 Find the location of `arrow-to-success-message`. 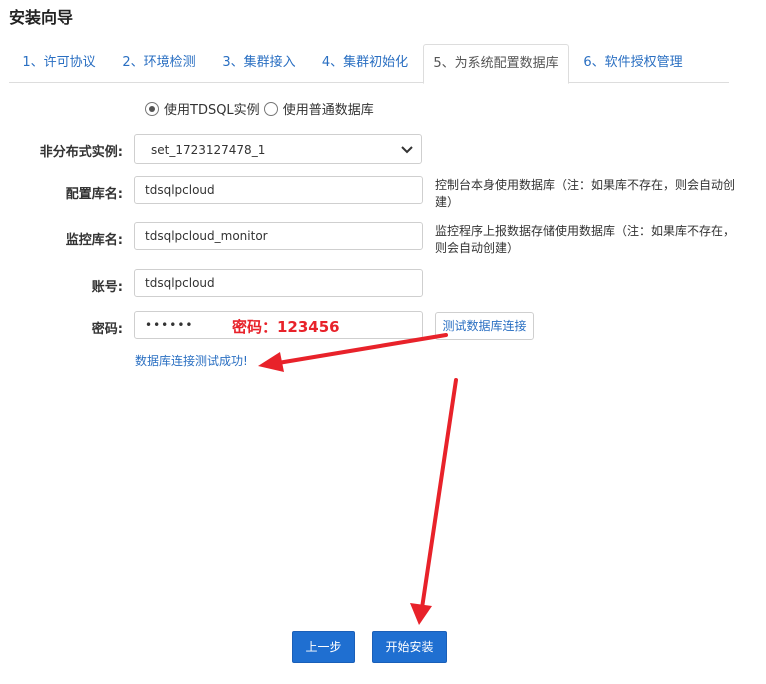

arrow-to-success-message is located at coordinates (353, 352).